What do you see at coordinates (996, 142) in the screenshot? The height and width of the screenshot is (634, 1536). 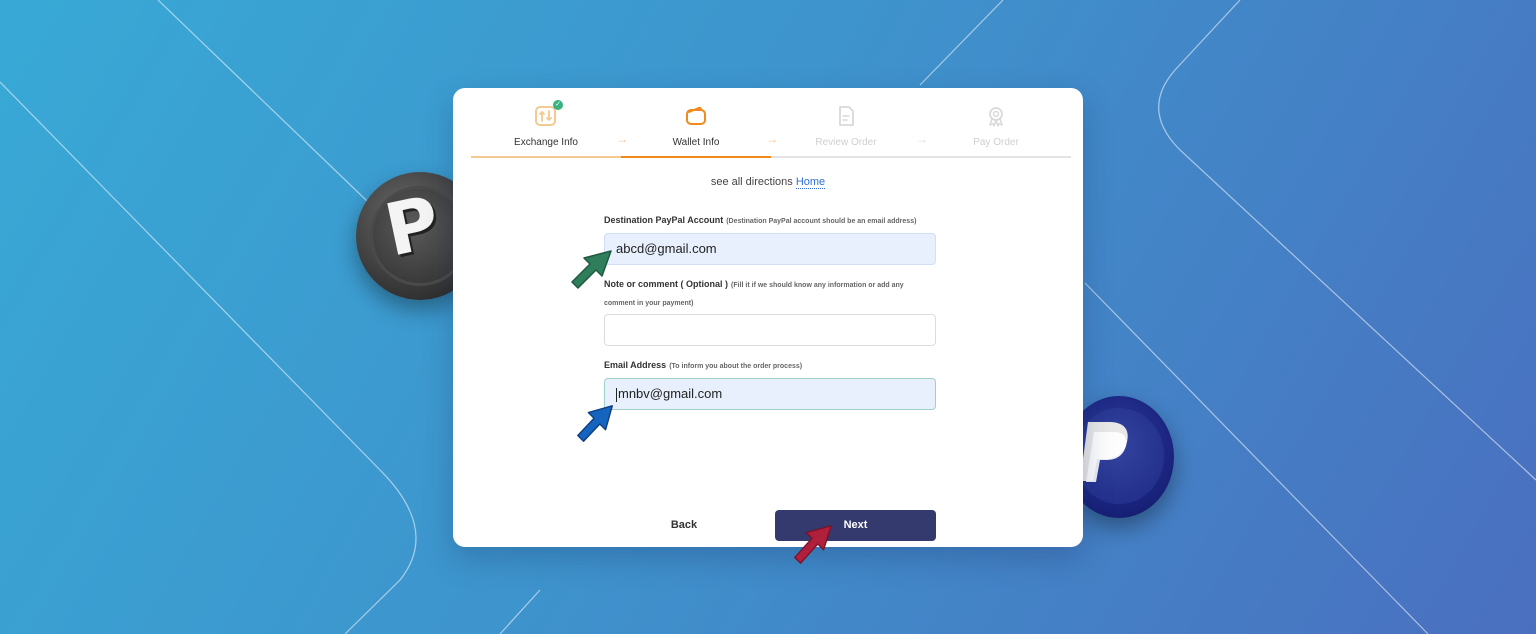 I see `step-label: Pay Order` at bounding box center [996, 142].